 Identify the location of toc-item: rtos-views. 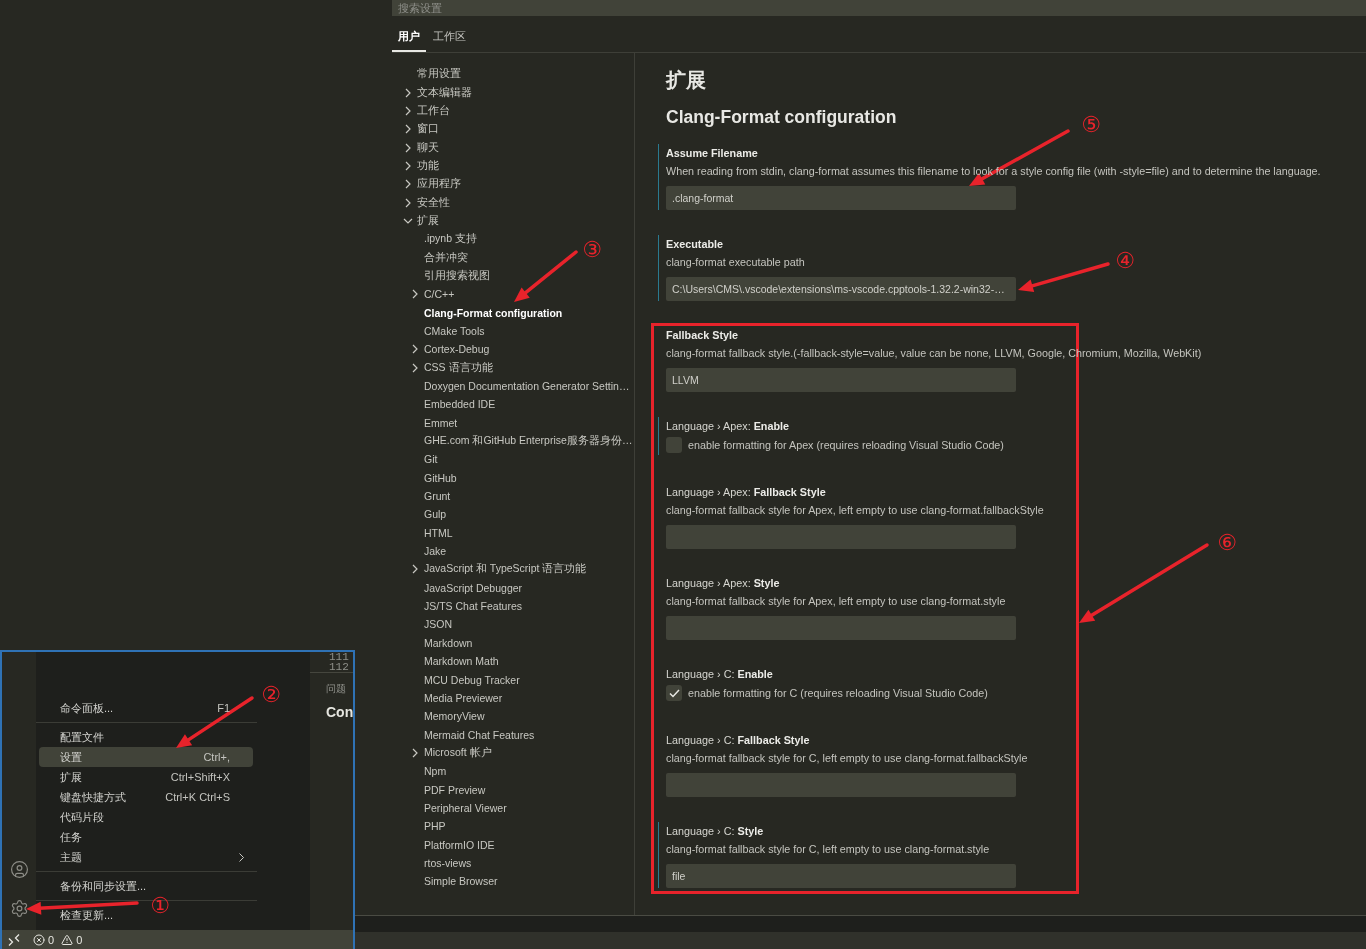
(448, 863).